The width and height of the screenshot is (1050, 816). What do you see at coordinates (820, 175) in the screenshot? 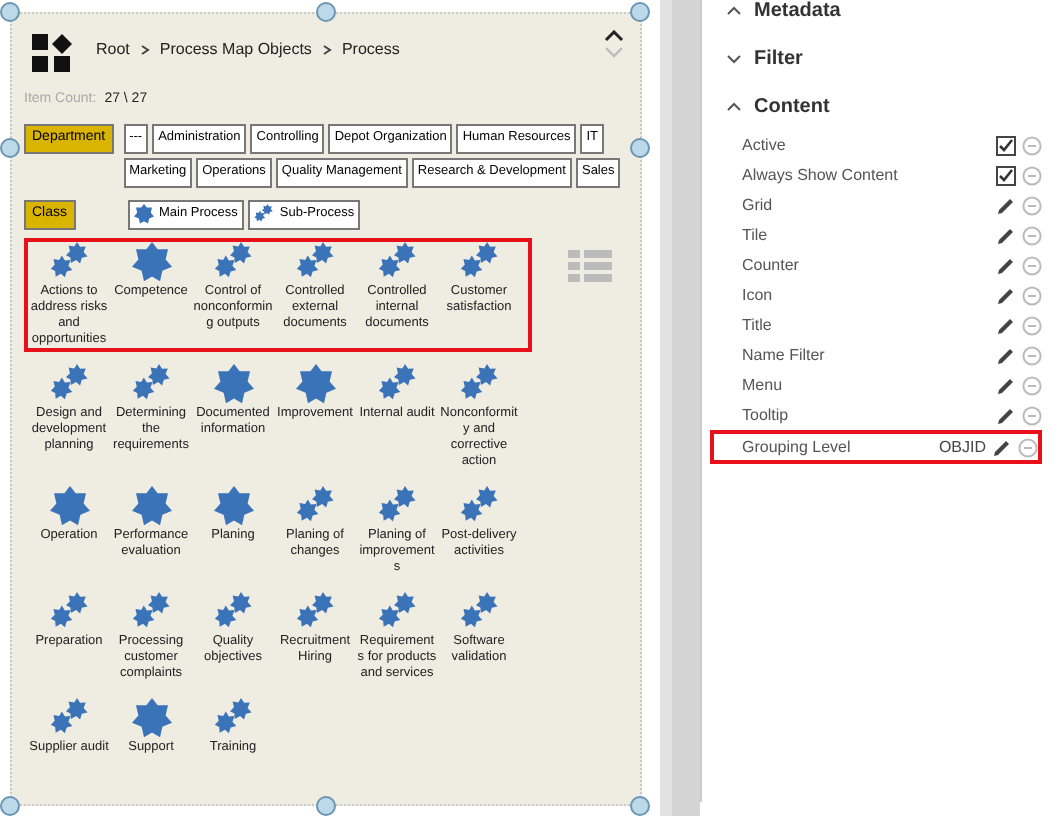
I see `property-name: Always Show Content` at bounding box center [820, 175].